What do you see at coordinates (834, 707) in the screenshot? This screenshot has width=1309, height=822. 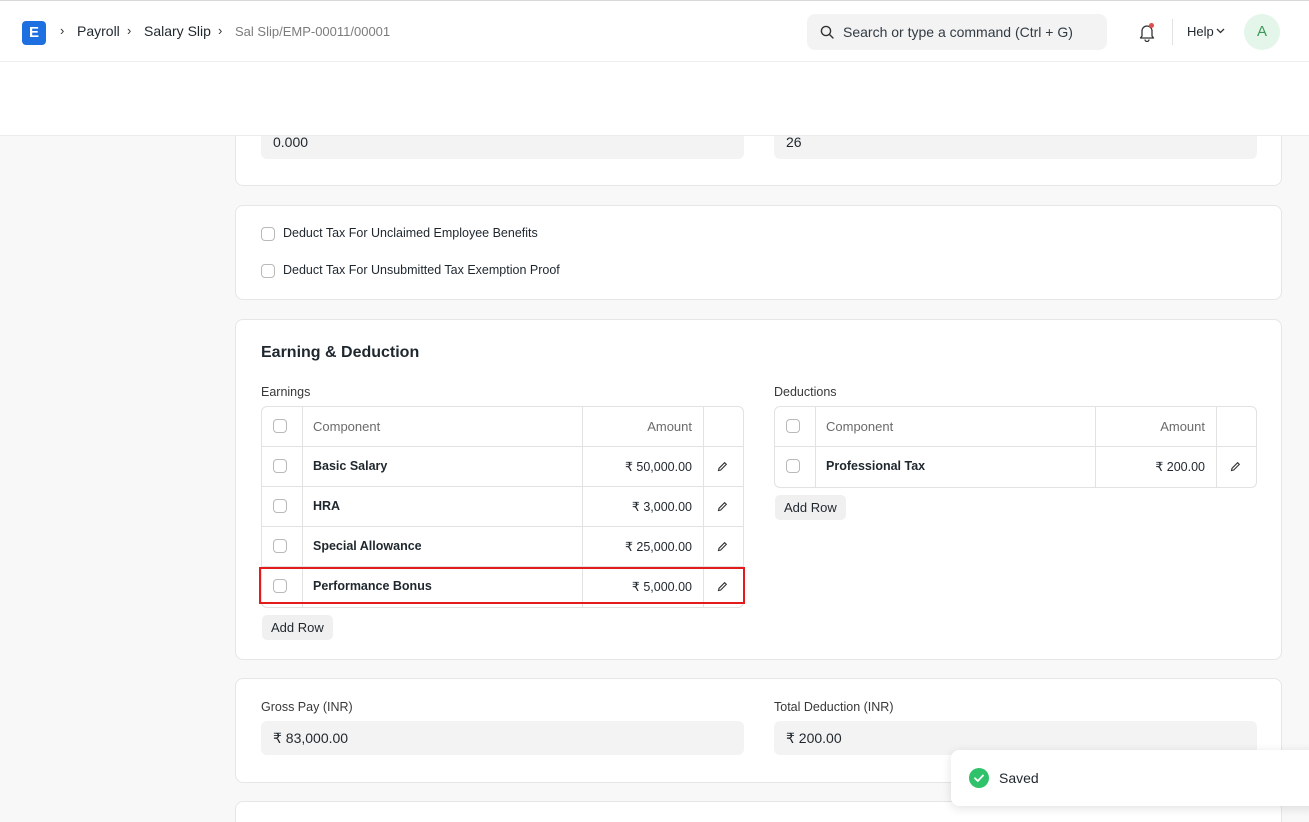 I see `total-deduction-label: Total Deduction (INR)` at bounding box center [834, 707].